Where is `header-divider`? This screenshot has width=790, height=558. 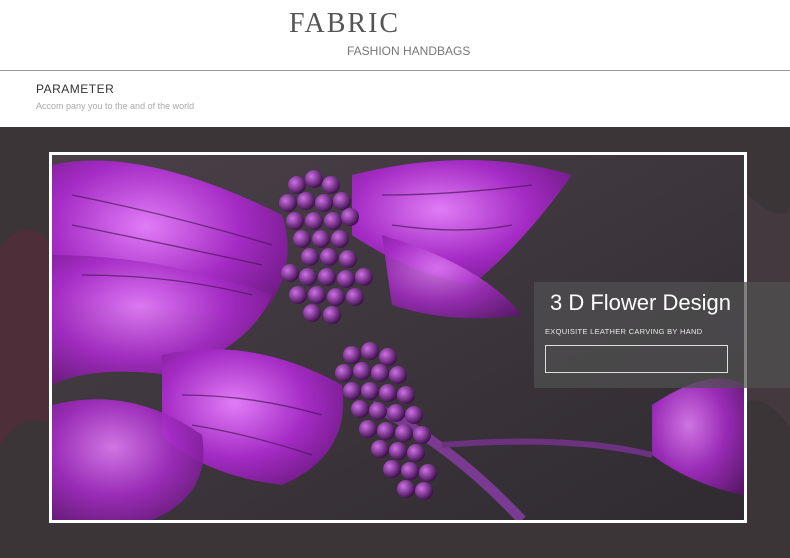
header-divider is located at coordinates (395, 70).